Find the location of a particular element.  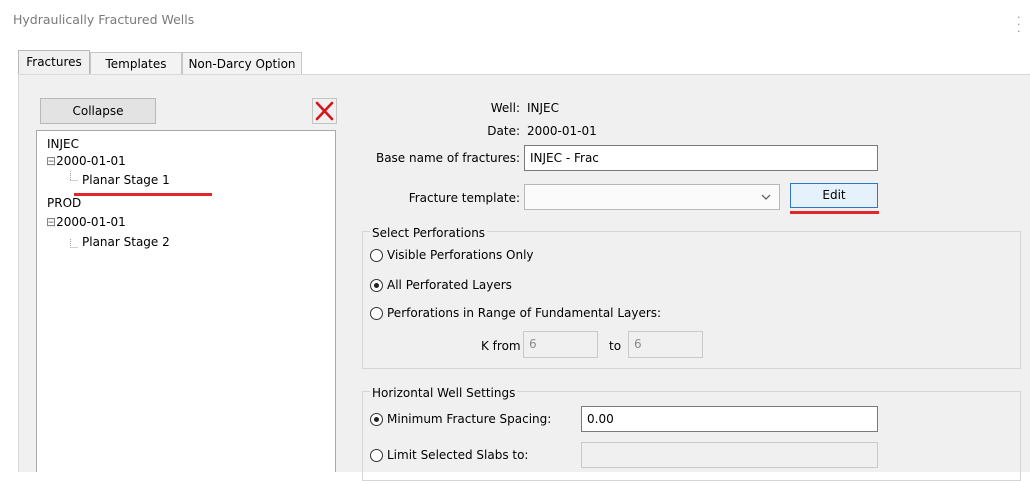

radio-limit-selected-slabs is located at coordinates (376, 455).